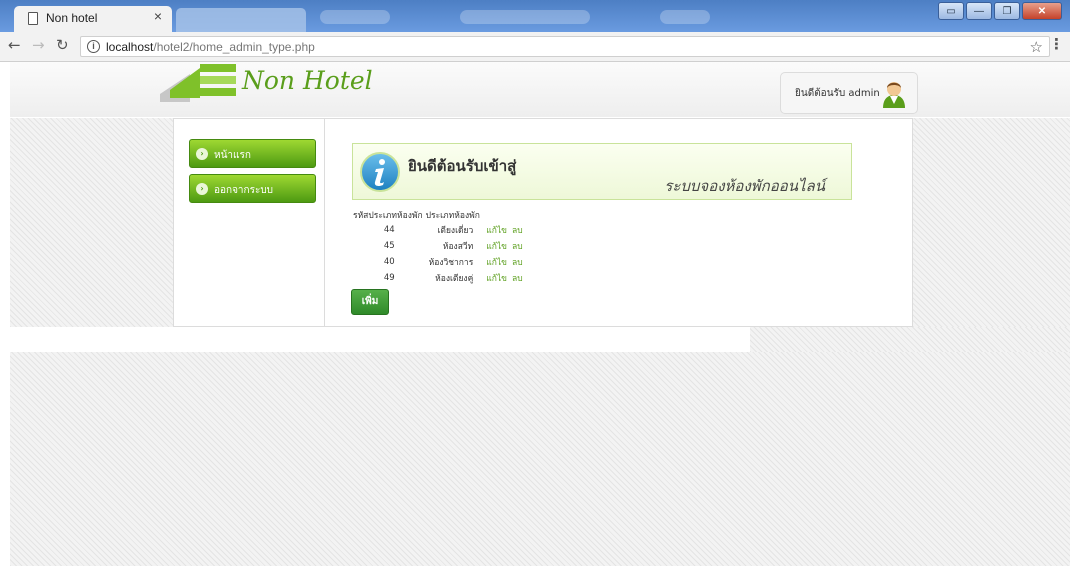 Image resolution: width=1070 pixels, height=566 pixels. I want to click on sidebar-item-label: ออกจากระบบ, so click(244, 190).